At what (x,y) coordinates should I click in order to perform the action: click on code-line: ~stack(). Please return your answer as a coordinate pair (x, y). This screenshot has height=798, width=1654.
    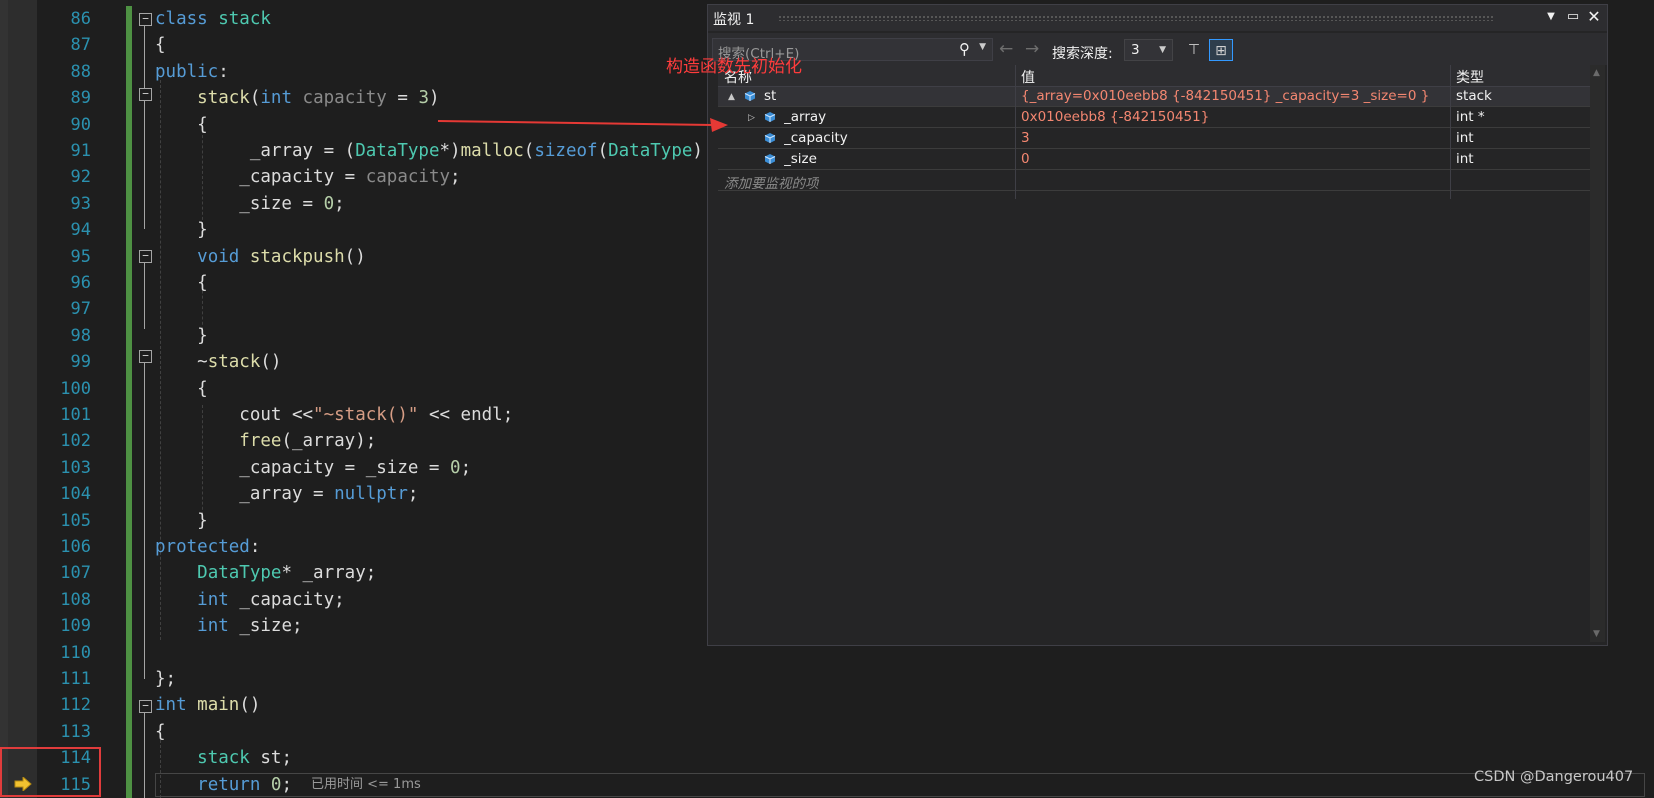
    Looking at the image, I should click on (218, 362).